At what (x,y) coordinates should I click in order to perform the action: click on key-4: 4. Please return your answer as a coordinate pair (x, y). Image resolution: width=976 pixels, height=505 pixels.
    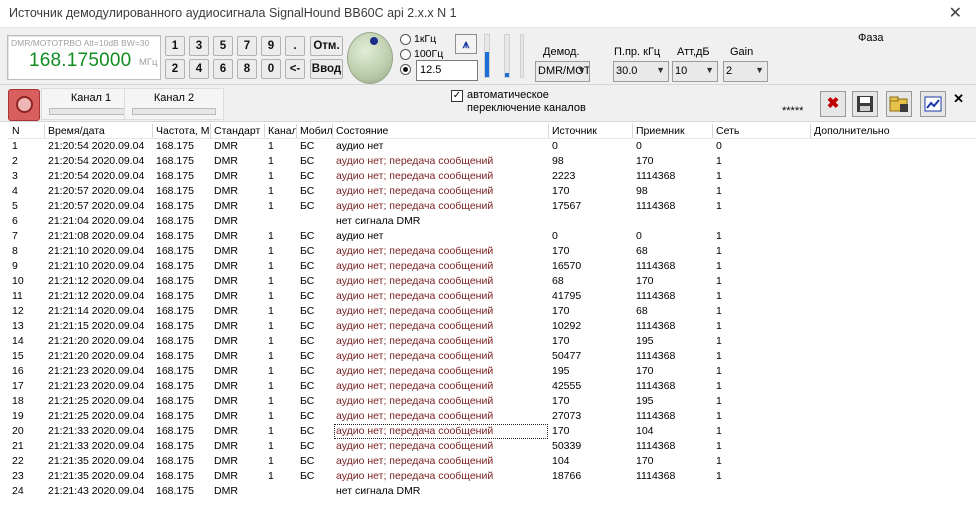
    Looking at the image, I should click on (199, 69).